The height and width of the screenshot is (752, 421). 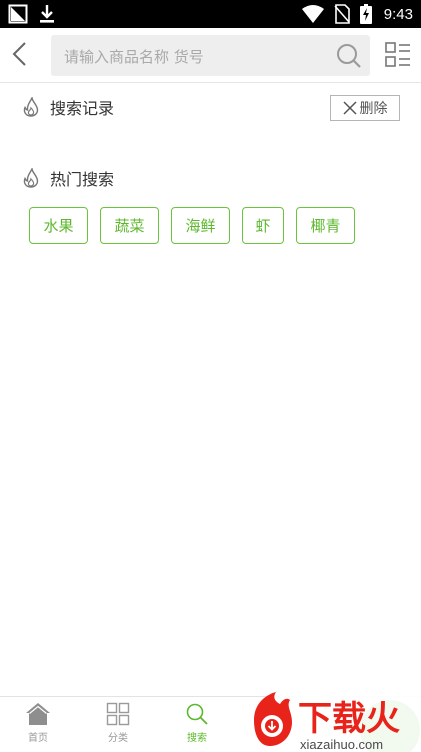 I want to click on delete-history-button: 删除, so click(x=365, y=108).